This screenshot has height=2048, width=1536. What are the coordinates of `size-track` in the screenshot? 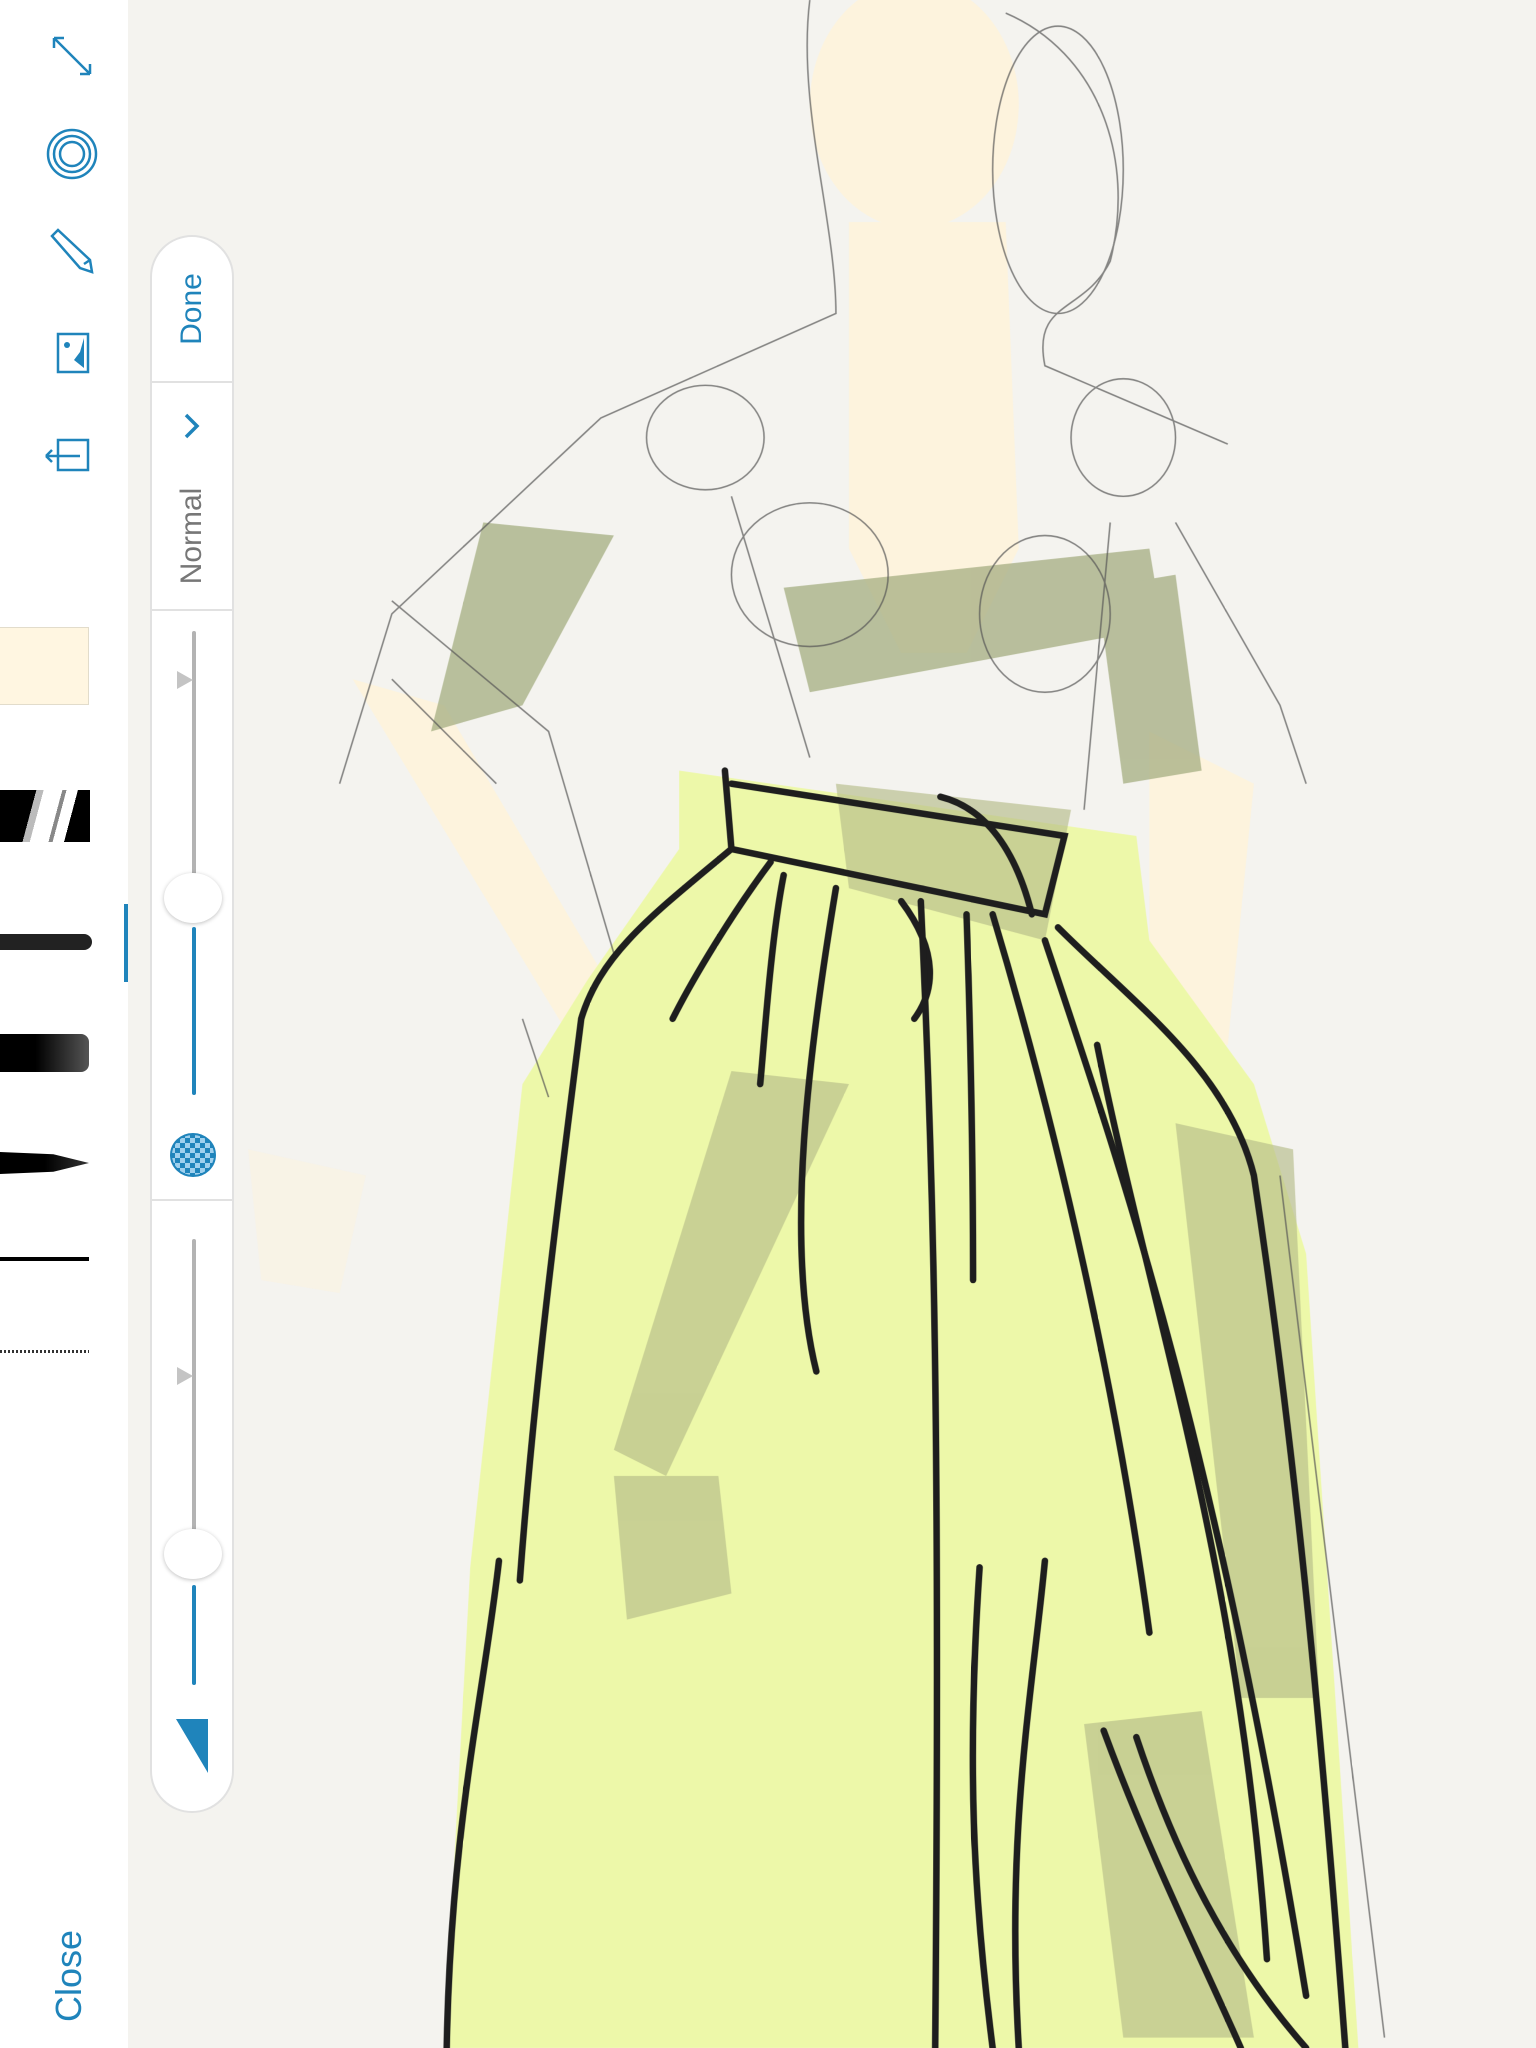 It's located at (194, 1389).